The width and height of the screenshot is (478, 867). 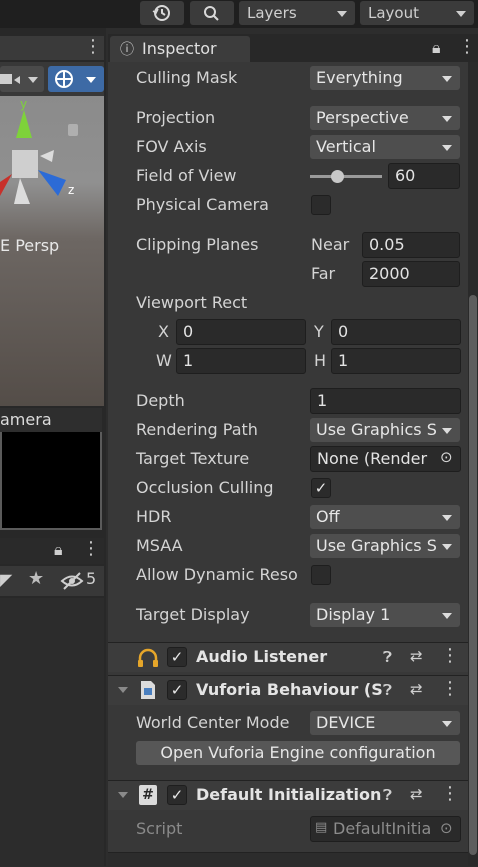 I want to click on far-input: 2000, so click(x=411, y=274).